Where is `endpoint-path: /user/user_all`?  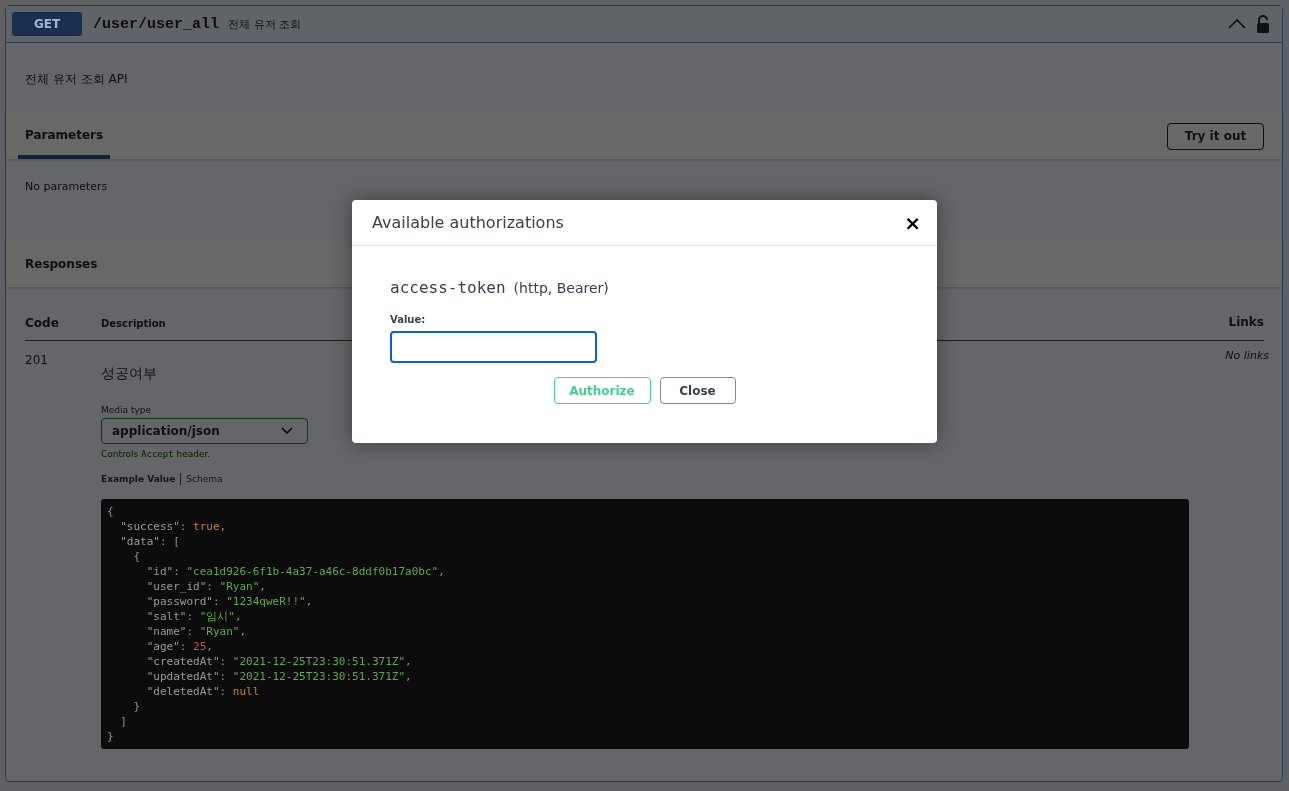 endpoint-path: /user/user_all is located at coordinates (156, 24).